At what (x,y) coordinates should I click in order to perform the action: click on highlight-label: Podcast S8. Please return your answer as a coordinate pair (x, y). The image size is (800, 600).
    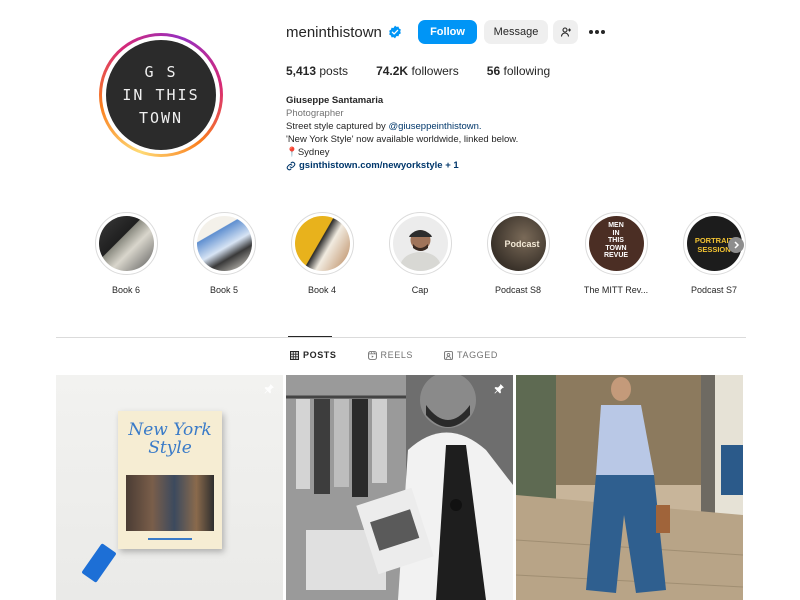
    Looking at the image, I should click on (518, 290).